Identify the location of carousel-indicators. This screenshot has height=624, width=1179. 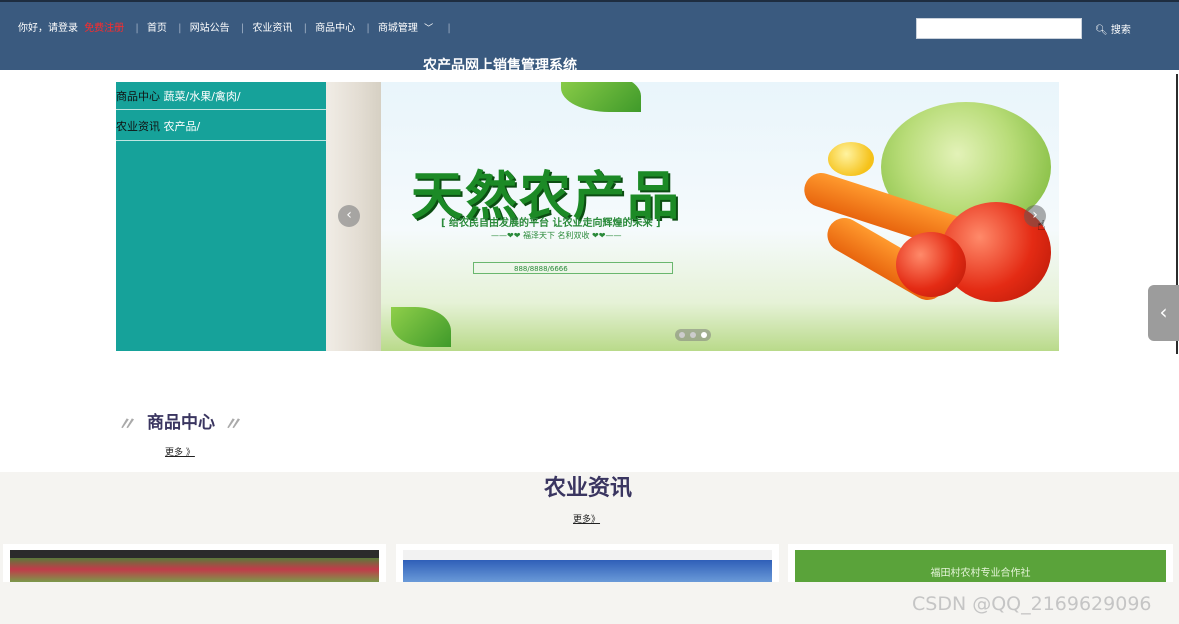
(693, 335).